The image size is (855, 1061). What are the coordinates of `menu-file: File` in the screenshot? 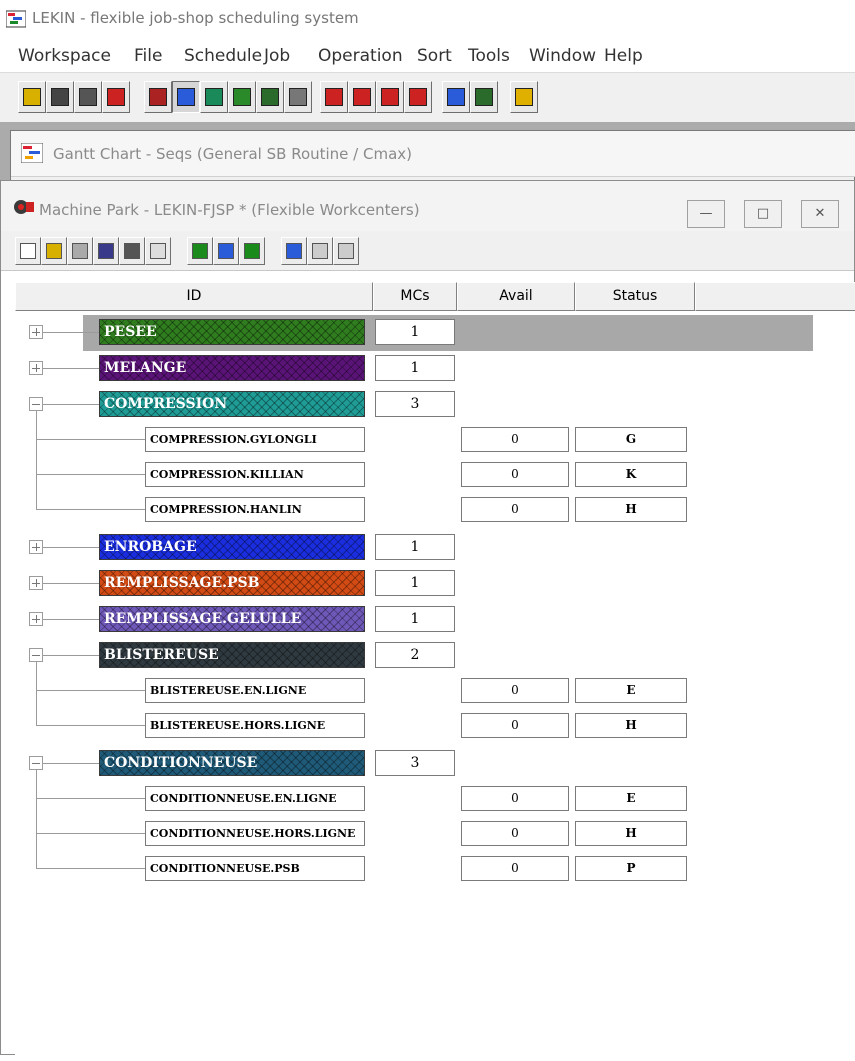 It's located at (148, 56).